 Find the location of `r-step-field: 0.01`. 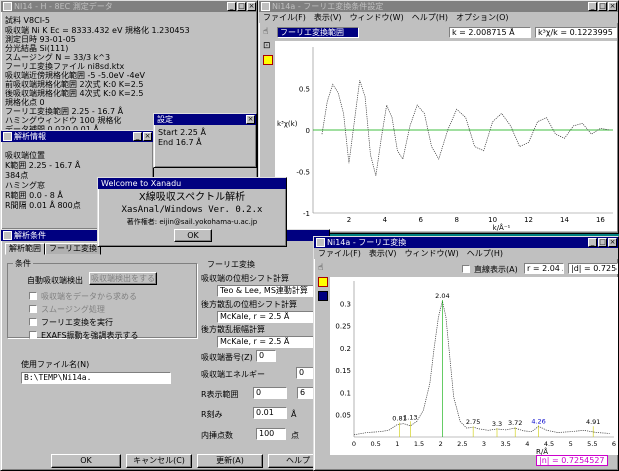

r-step-field: 0.01 is located at coordinates (270, 413).